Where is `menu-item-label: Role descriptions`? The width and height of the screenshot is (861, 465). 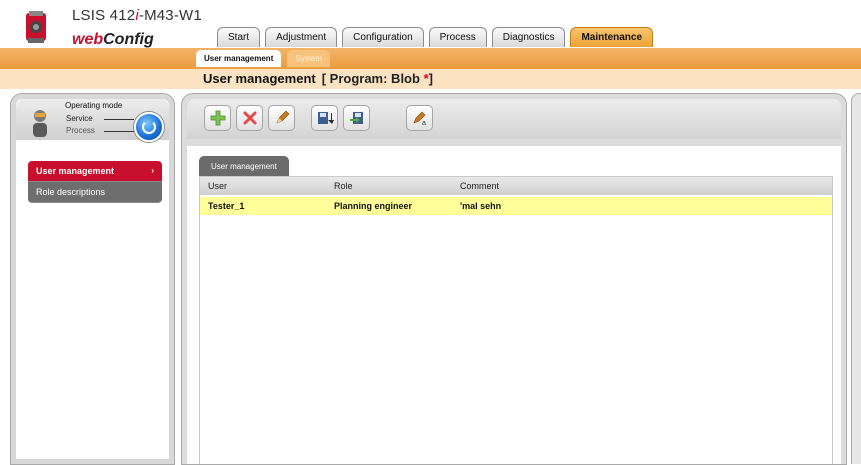 menu-item-label: Role descriptions is located at coordinates (71, 192).